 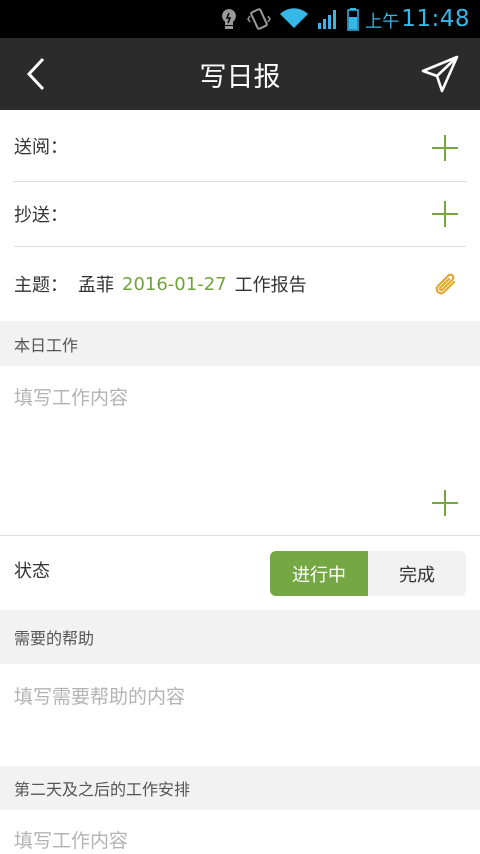 I want to click on add-reviewer-button, so click(x=447, y=148).